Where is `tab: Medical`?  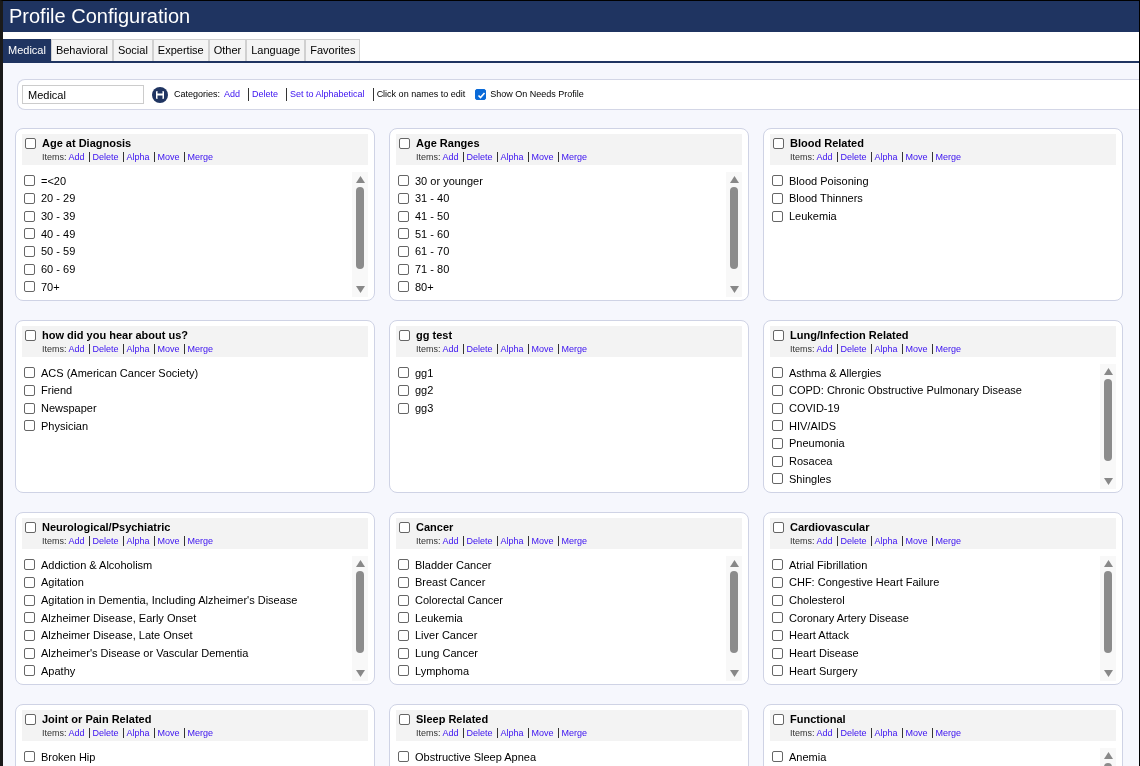 tab: Medical is located at coordinates (27, 50).